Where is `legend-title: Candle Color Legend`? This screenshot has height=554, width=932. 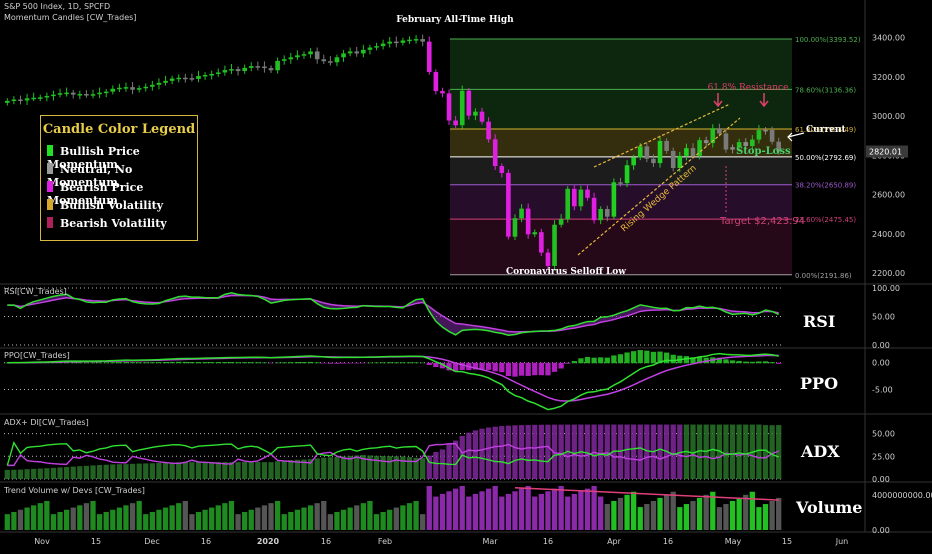
legend-title: Candle Color Legend is located at coordinates (119, 129).